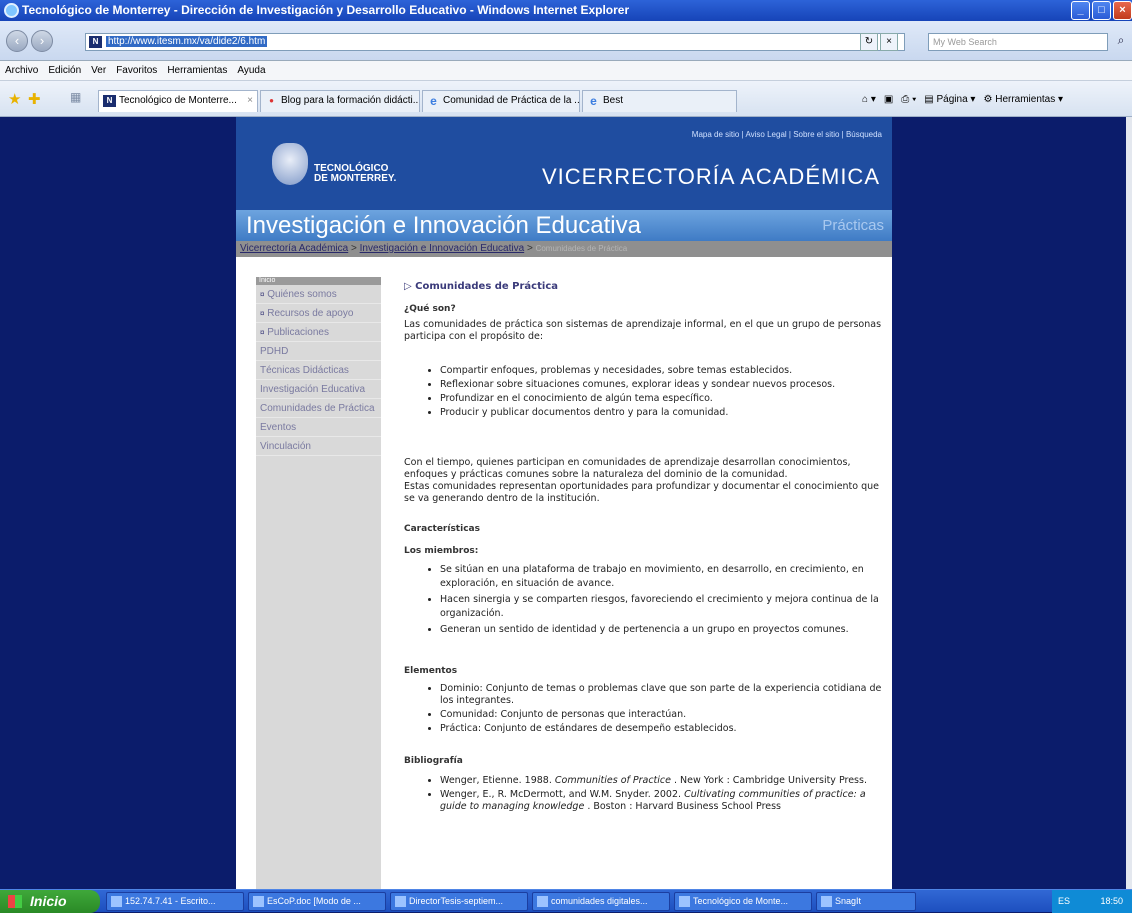 The height and width of the screenshot is (913, 1132). What do you see at coordinates (318, 294) in the screenshot?
I see `sidebar-item-quienes-somos: ¤ Quiénes somos` at bounding box center [318, 294].